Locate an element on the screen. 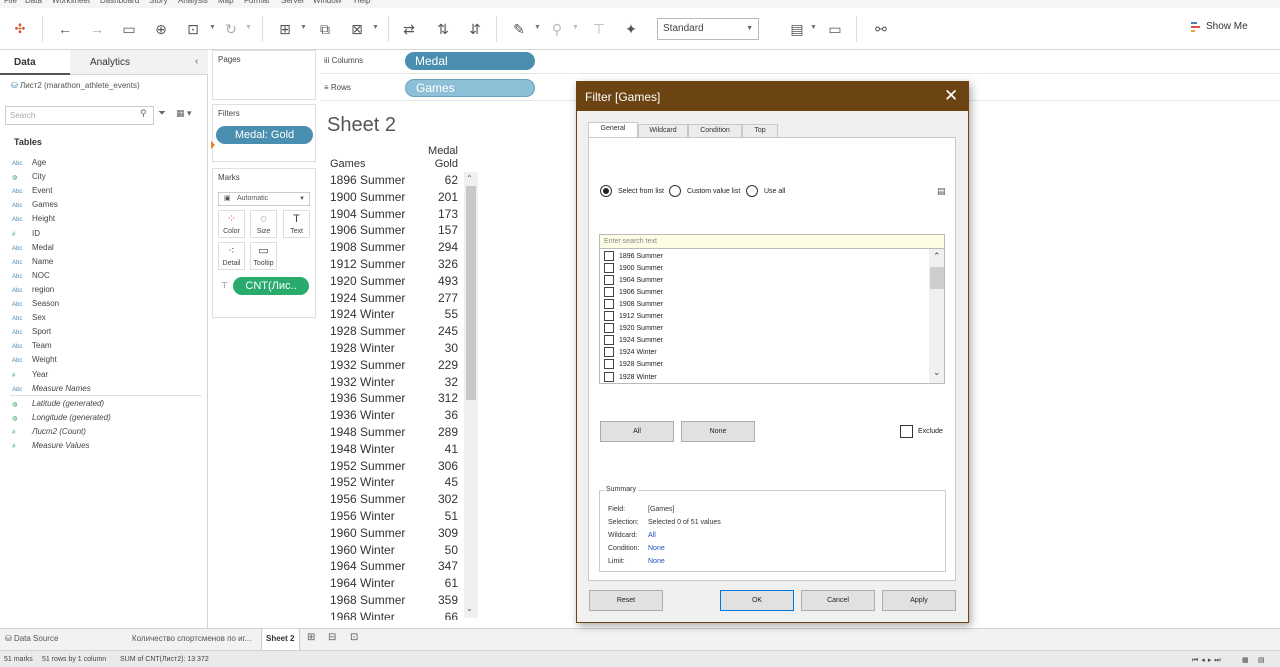 The image size is (1280, 667). values-scrollbar: ⌃ ⌄ is located at coordinates (936, 316).